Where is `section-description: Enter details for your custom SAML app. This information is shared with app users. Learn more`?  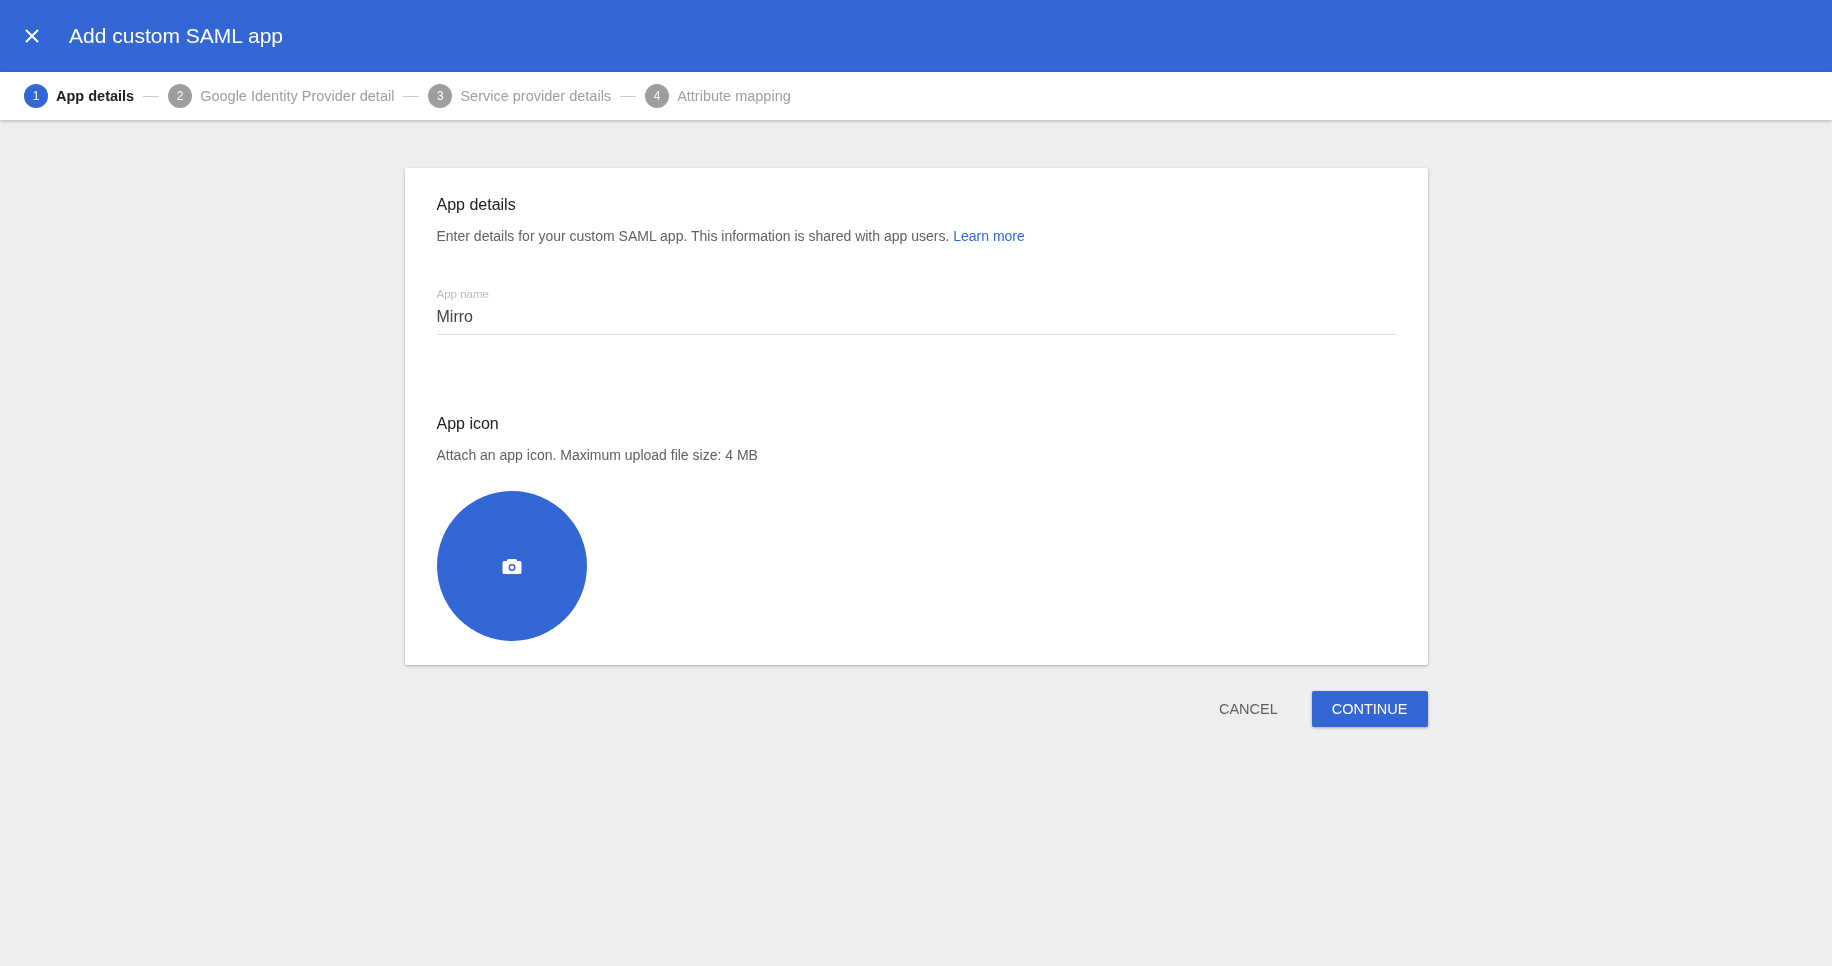 section-description: Enter details for your custom SAML app. This information is shared with app users. Learn more is located at coordinates (731, 236).